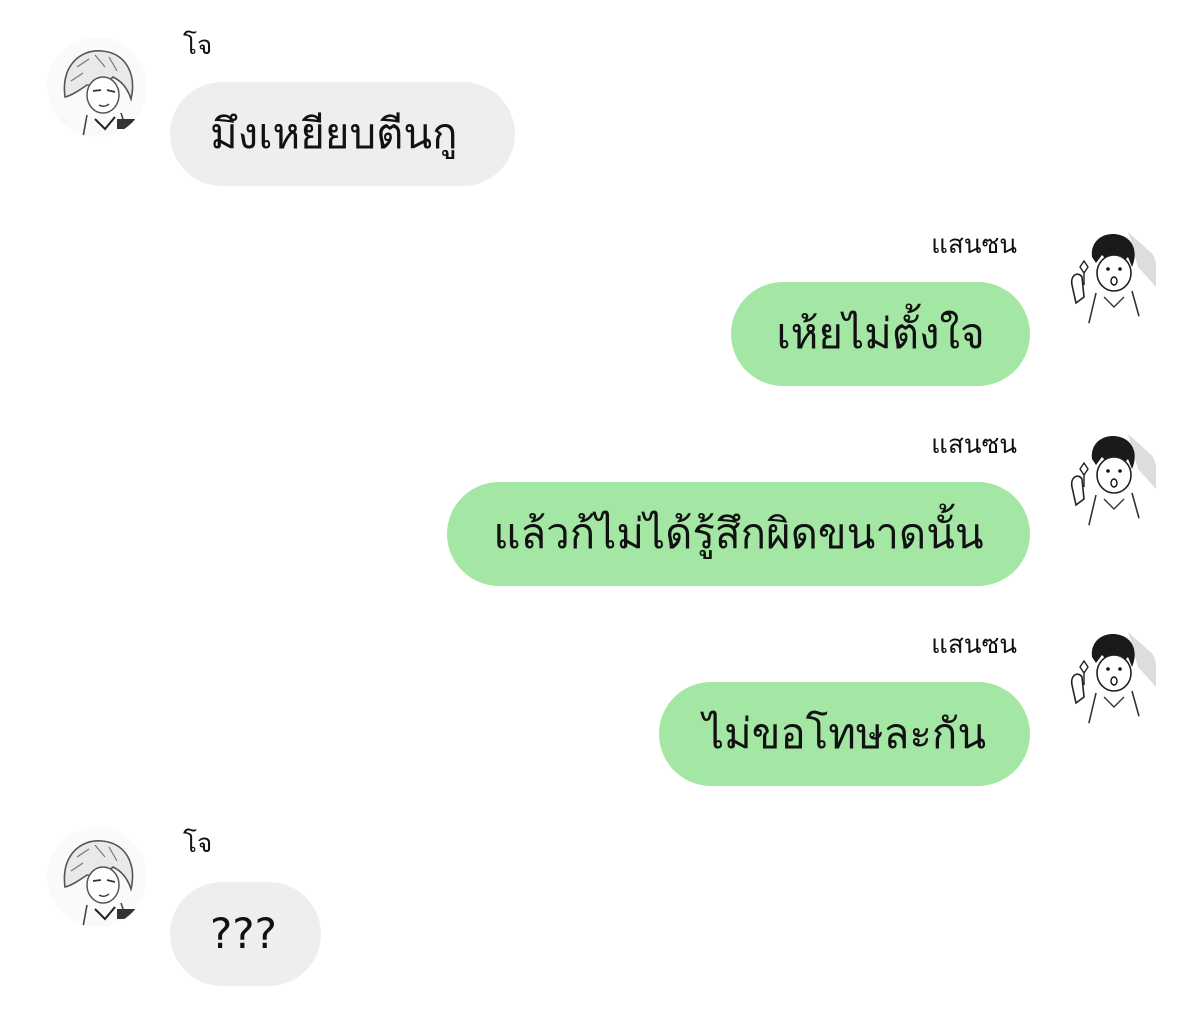 Image resolution: width=1200 pixels, height=1030 pixels. I want to click on message-text: มึงเหยียบตีนกู, so click(334, 133).